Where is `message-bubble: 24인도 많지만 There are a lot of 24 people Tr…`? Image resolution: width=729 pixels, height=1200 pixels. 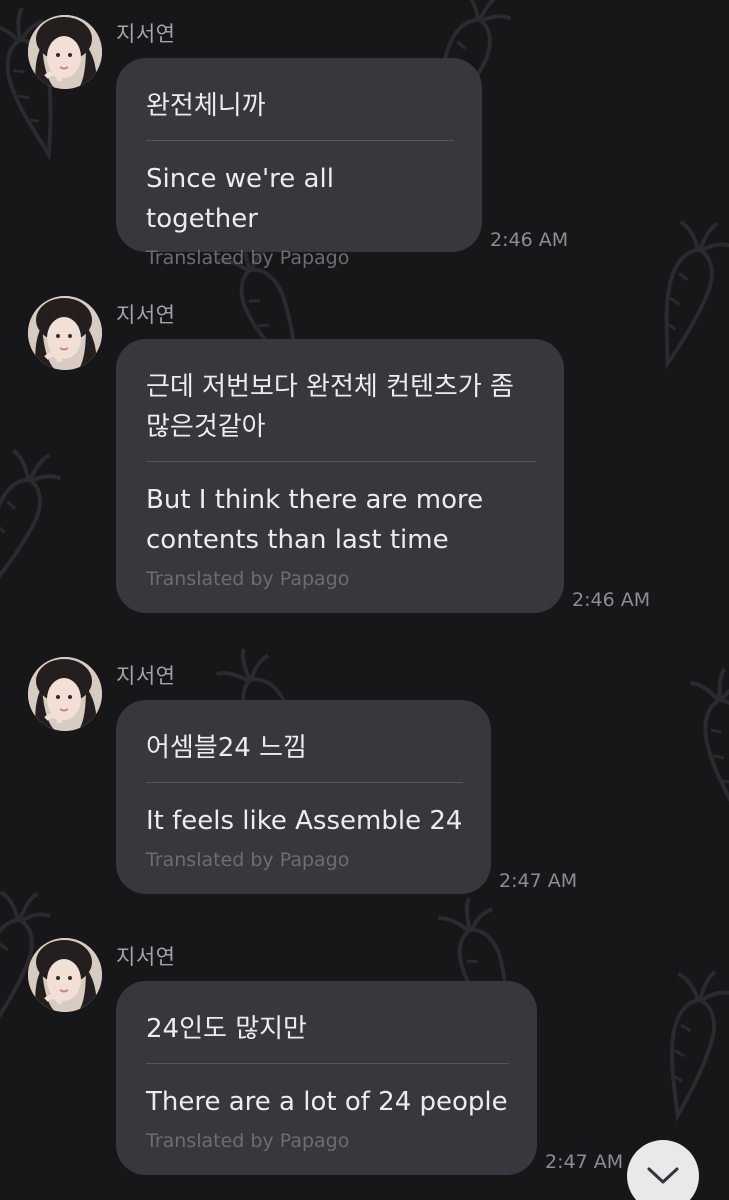 message-bubble: 24인도 많지만 There are a lot of 24 people Tr… is located at coordinates (326, 1078).